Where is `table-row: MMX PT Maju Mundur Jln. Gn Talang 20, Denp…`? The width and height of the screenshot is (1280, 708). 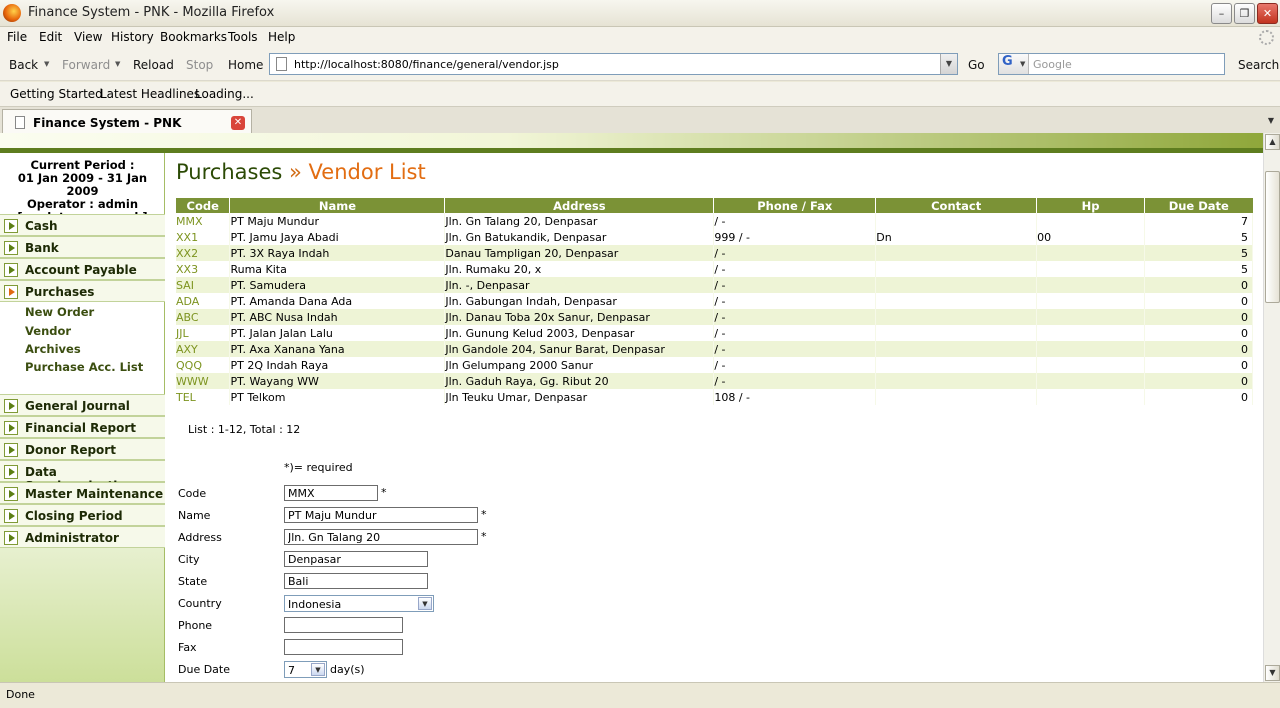
table-row: MMX PT Maju Mundur Jln. Gn Talang 20, Denp… is located at coordinates (714, 221).